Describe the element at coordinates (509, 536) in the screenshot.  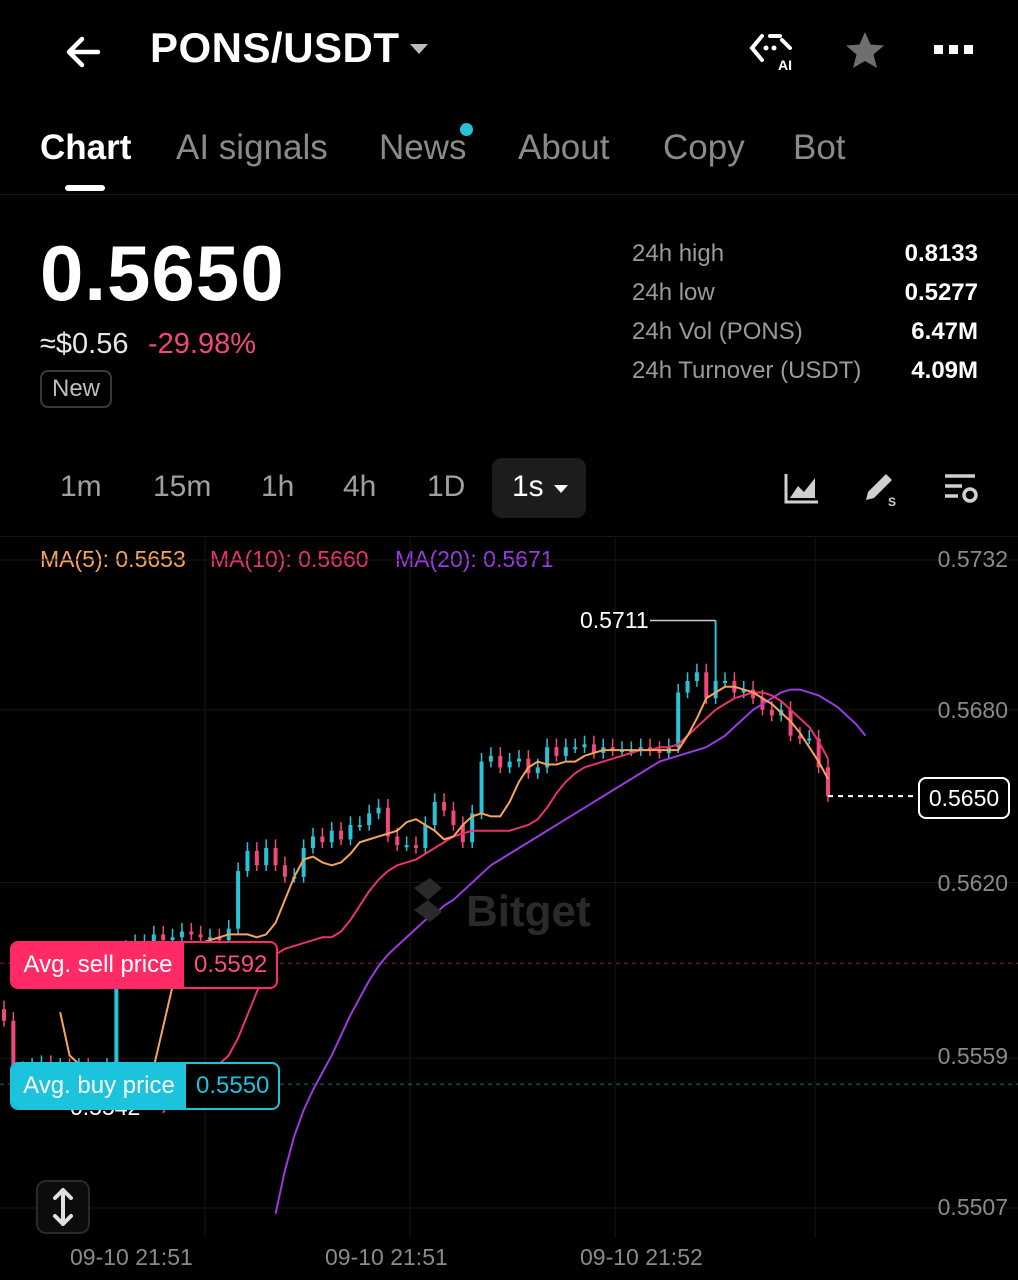
I see `divider` at that location.